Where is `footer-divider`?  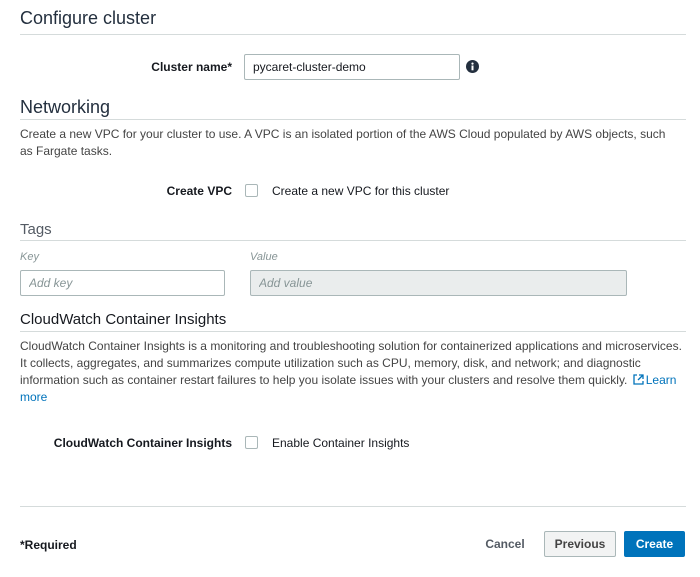 footer-divider is located at coordinates (353, 506).